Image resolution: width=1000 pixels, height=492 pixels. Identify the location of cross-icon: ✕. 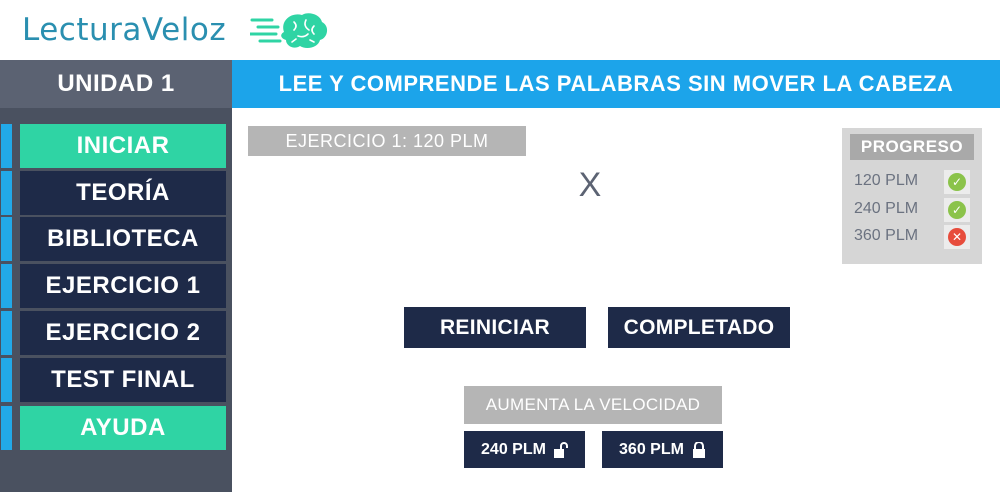
(957, 237).